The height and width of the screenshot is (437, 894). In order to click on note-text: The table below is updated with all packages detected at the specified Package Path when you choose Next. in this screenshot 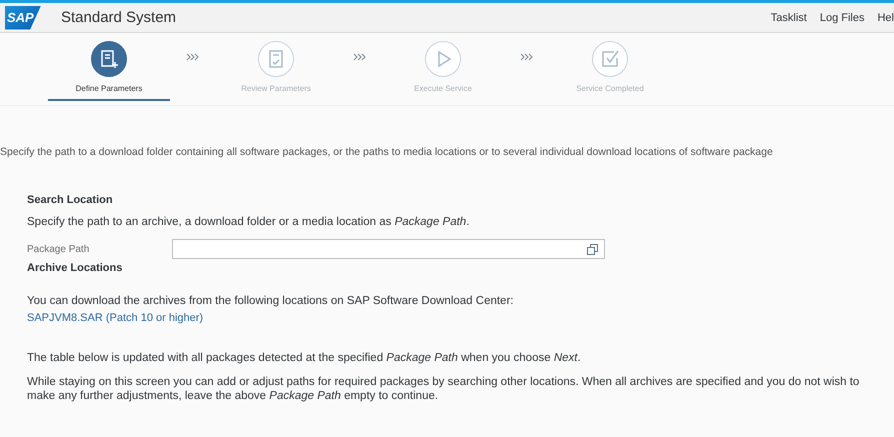, I will do `click(304, 358)`.